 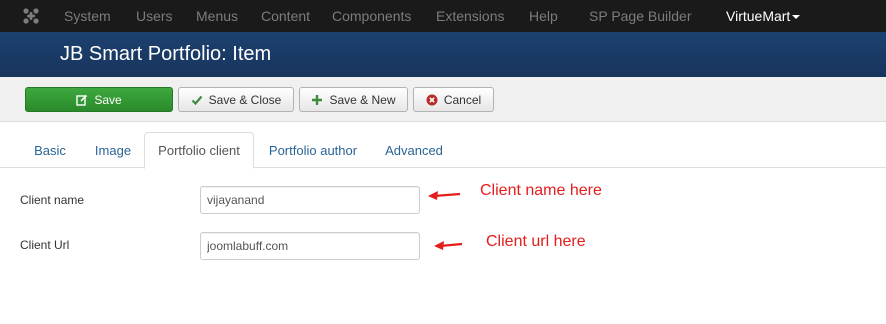 I want to click on menu-system: System, so click(x=87, y=16).